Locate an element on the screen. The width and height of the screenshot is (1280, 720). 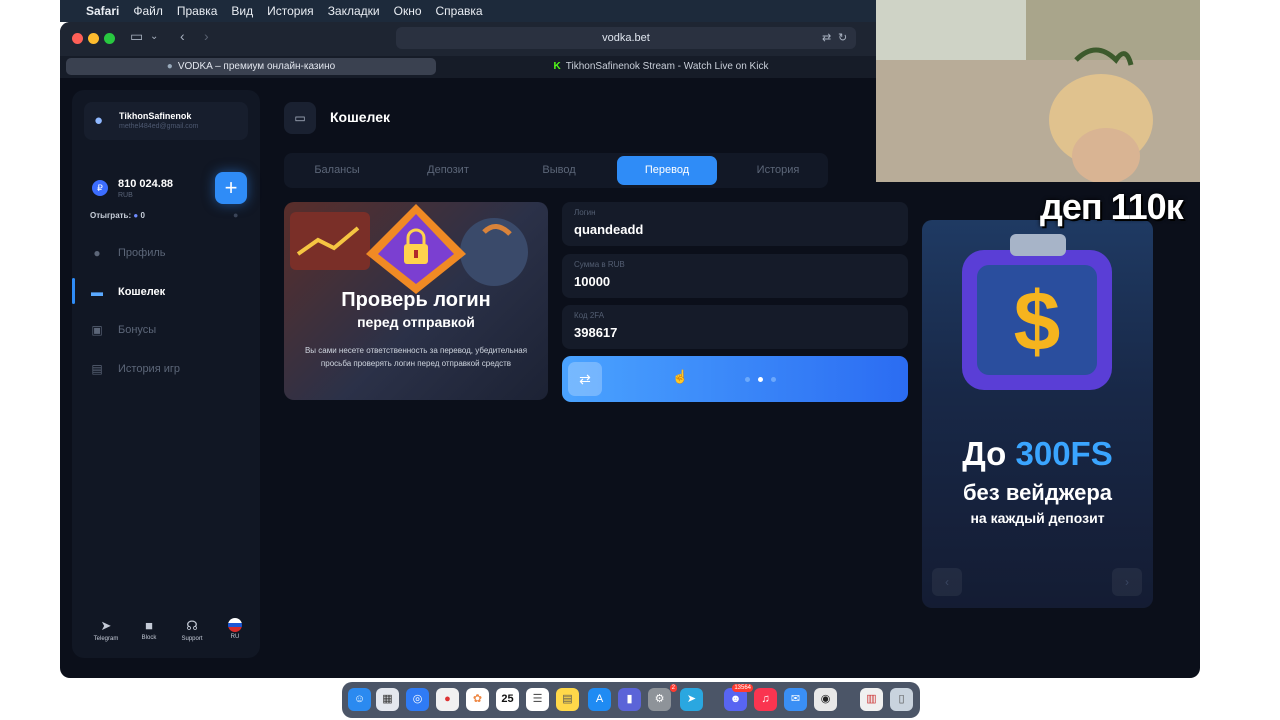
browser-tab-vodka: ● VODKA – премиум онлайн-казино is located at coordinates (251, 66).